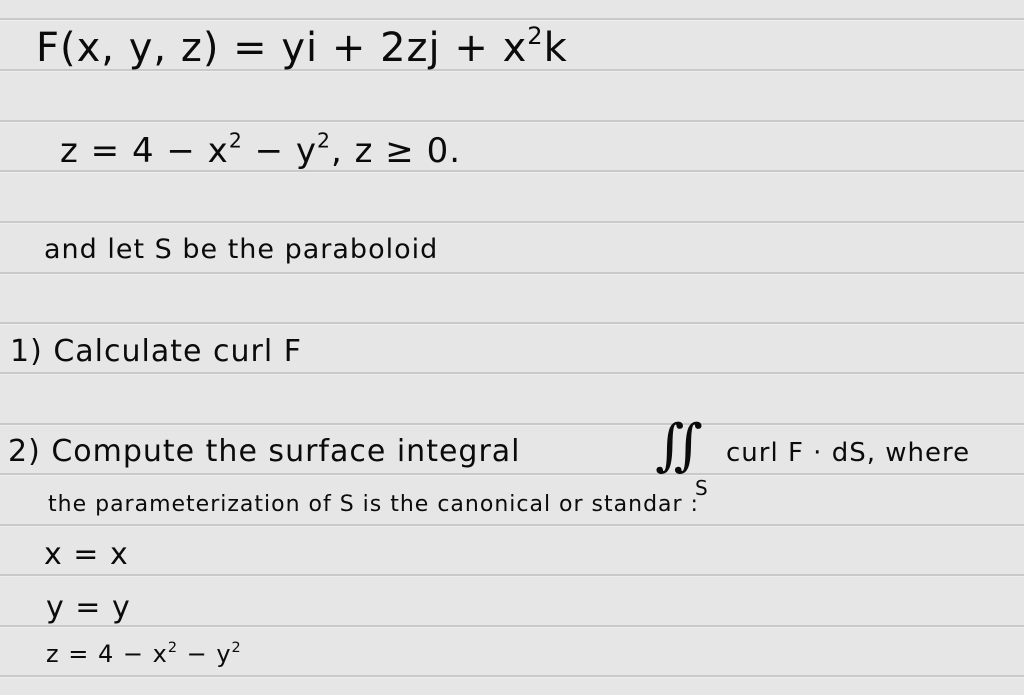  Describe the element at coordinates (204, 654) in the screenshot. I see `param-z-mid: − y` at that location.